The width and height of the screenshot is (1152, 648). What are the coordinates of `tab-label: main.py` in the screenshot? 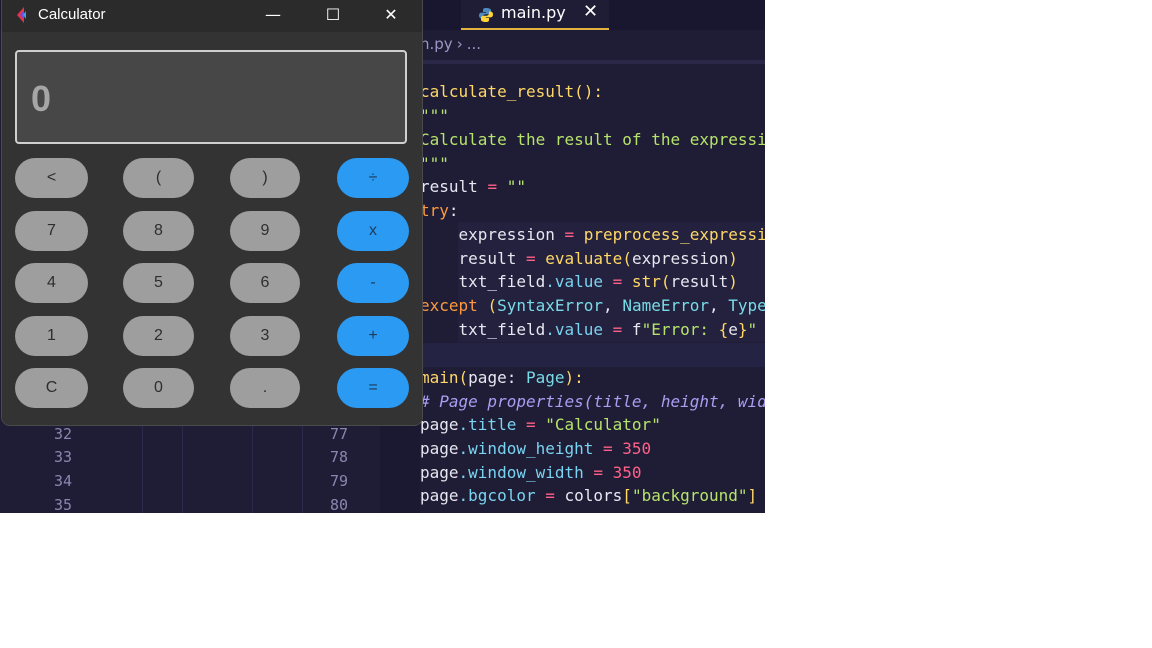 It's located at (533, 12).